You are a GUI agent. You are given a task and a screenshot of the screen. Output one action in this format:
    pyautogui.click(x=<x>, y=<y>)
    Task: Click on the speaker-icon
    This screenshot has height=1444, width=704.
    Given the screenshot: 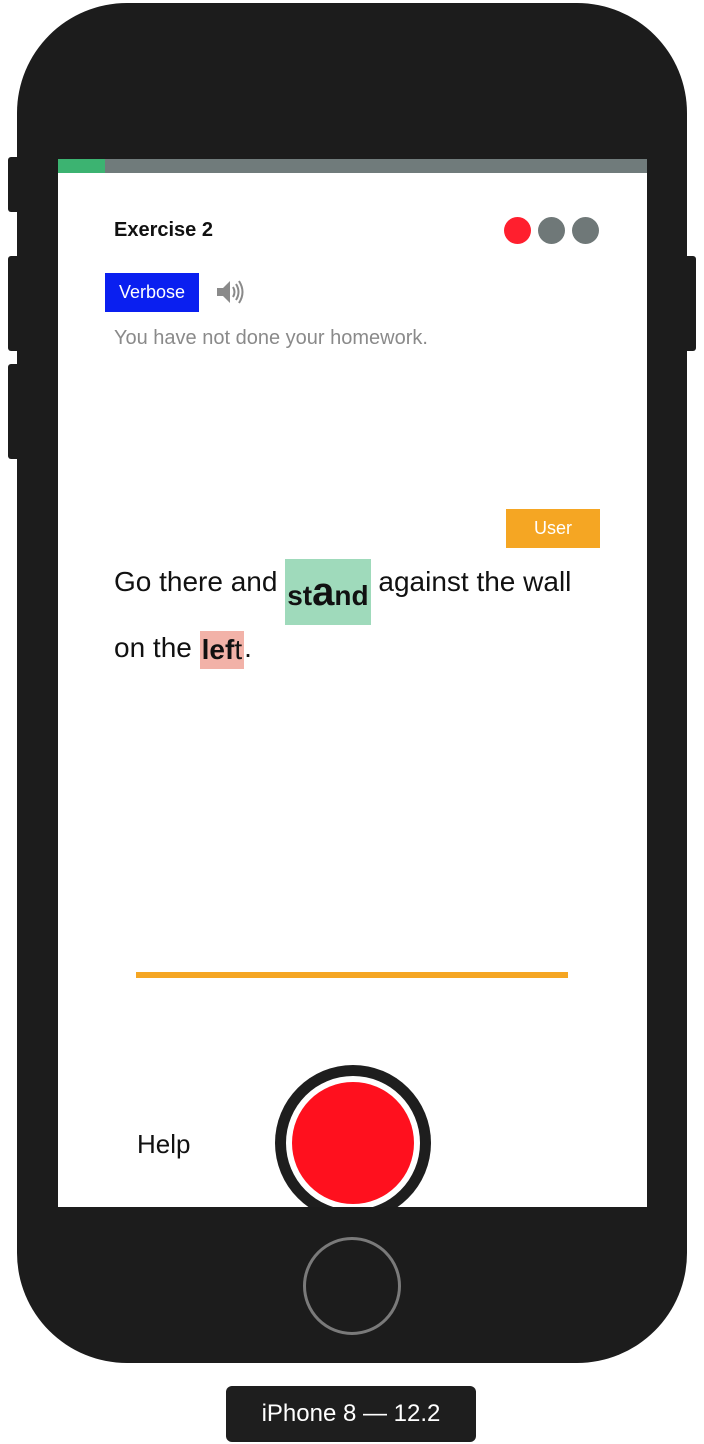 What is the action you would take?
    pyautogui.click(x=229, y=292)
    